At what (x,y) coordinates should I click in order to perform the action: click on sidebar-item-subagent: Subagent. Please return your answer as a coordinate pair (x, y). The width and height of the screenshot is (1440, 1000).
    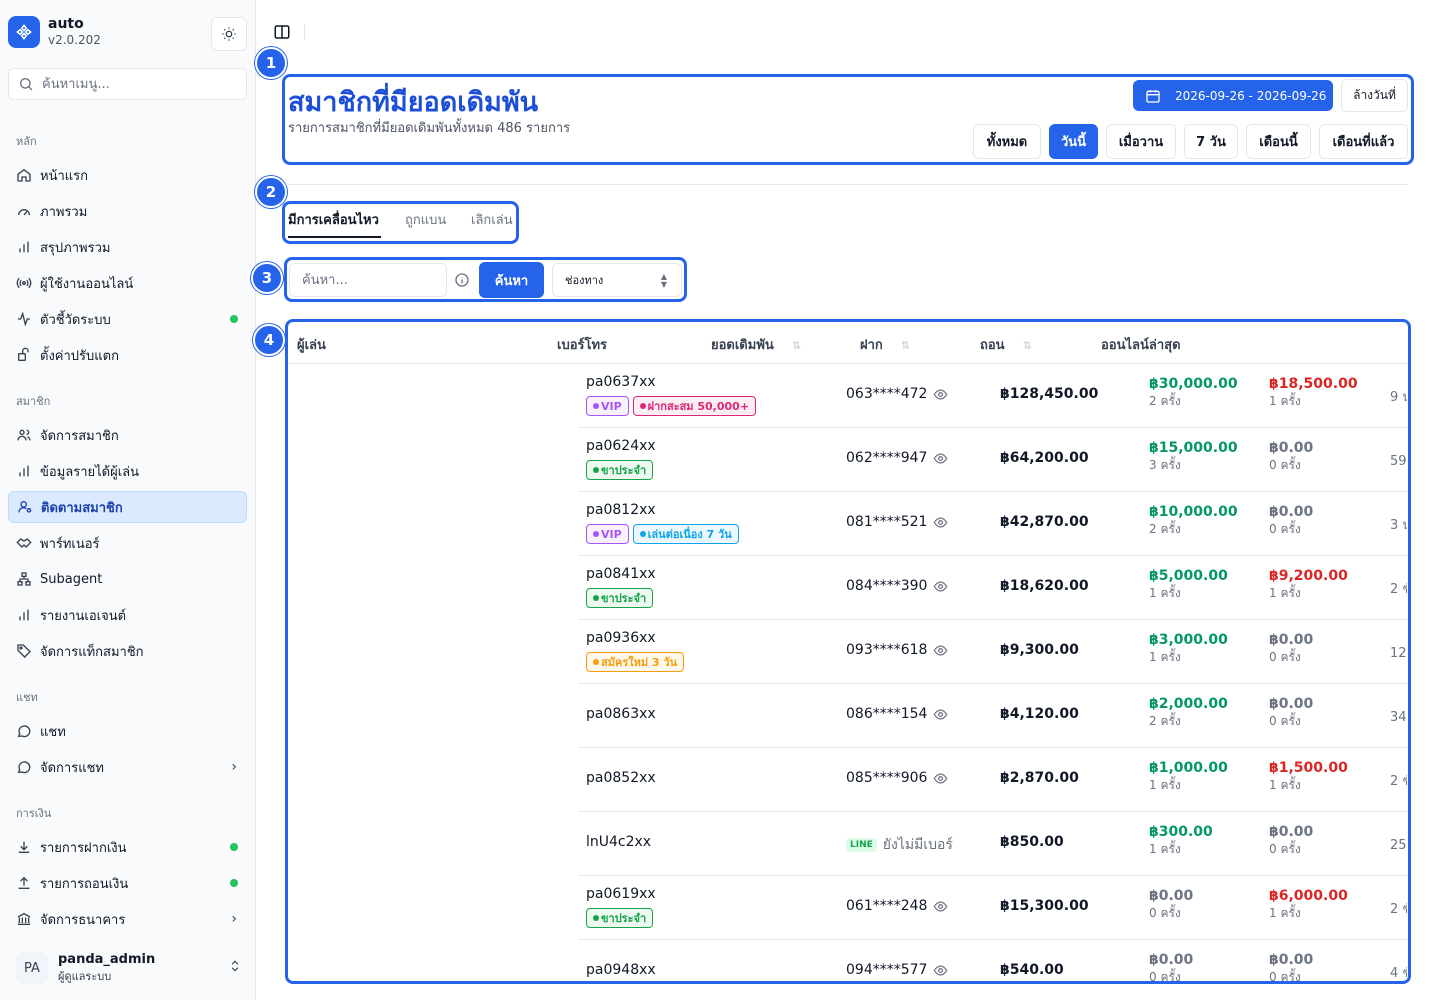
    Looking at the image, I should click on (127, 579).